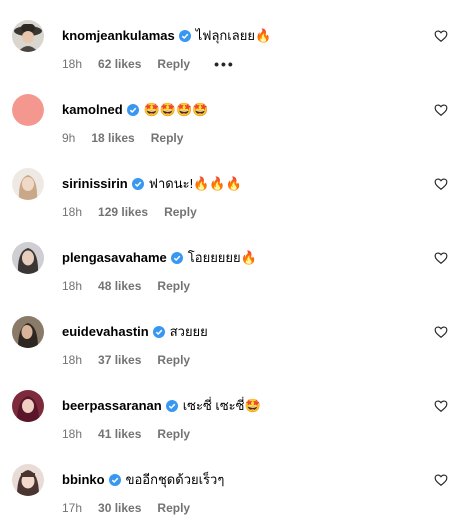 Image resolution: width=457 pixels, height=531 pixels. Describe the element at coordinates (95, 184) in the screenshot. I see `comment-username: sirinissirin` at that location.